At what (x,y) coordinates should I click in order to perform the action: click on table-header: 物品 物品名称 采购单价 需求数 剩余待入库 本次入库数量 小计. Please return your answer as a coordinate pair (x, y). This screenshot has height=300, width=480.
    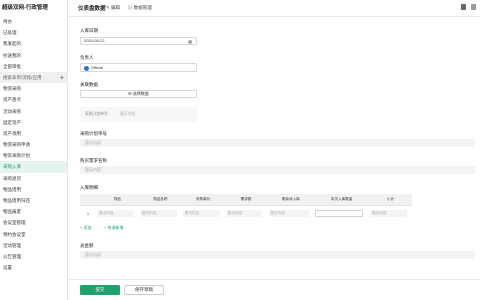
    Looking at the image, I should click on (246, 200).